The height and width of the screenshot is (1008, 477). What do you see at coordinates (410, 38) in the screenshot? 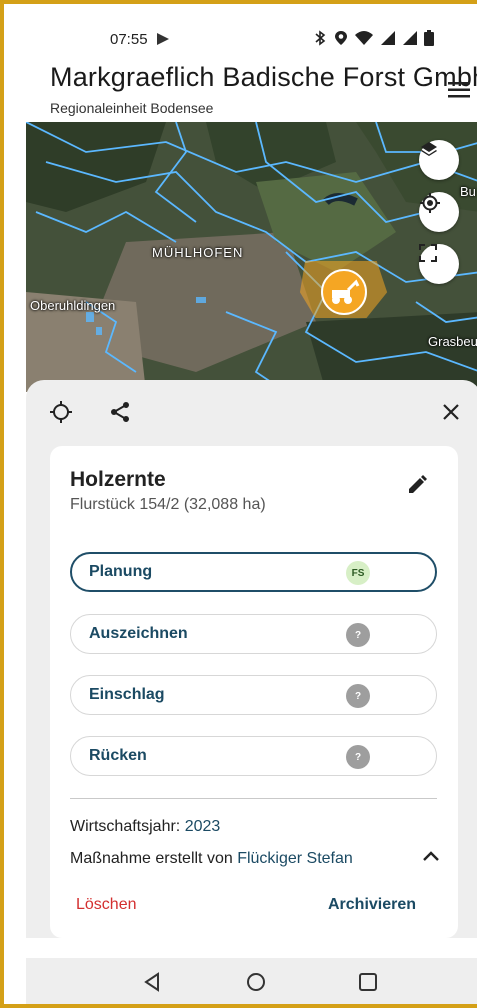
I see `signal-roaming-icon` at bounding box center [410, 38].